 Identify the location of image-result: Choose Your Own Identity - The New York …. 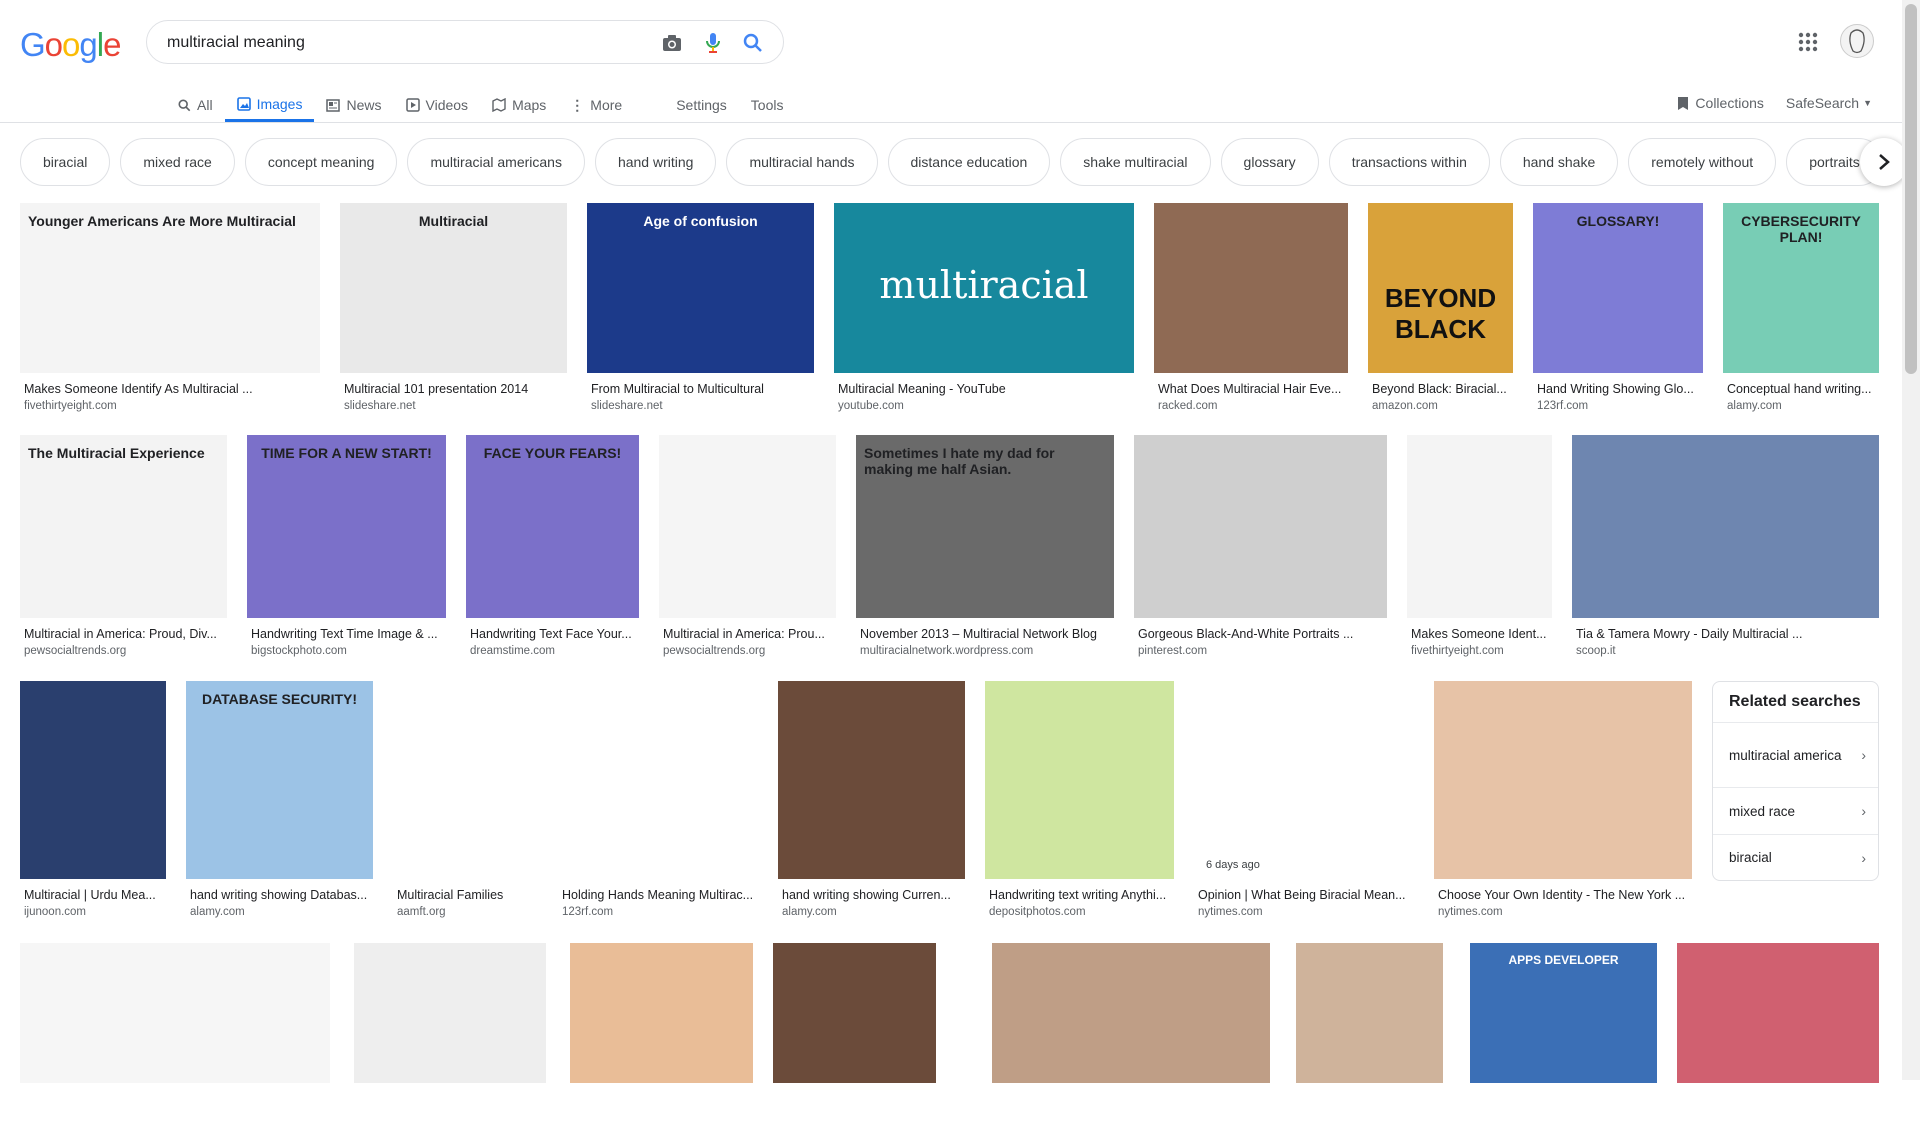
(1563, 801).